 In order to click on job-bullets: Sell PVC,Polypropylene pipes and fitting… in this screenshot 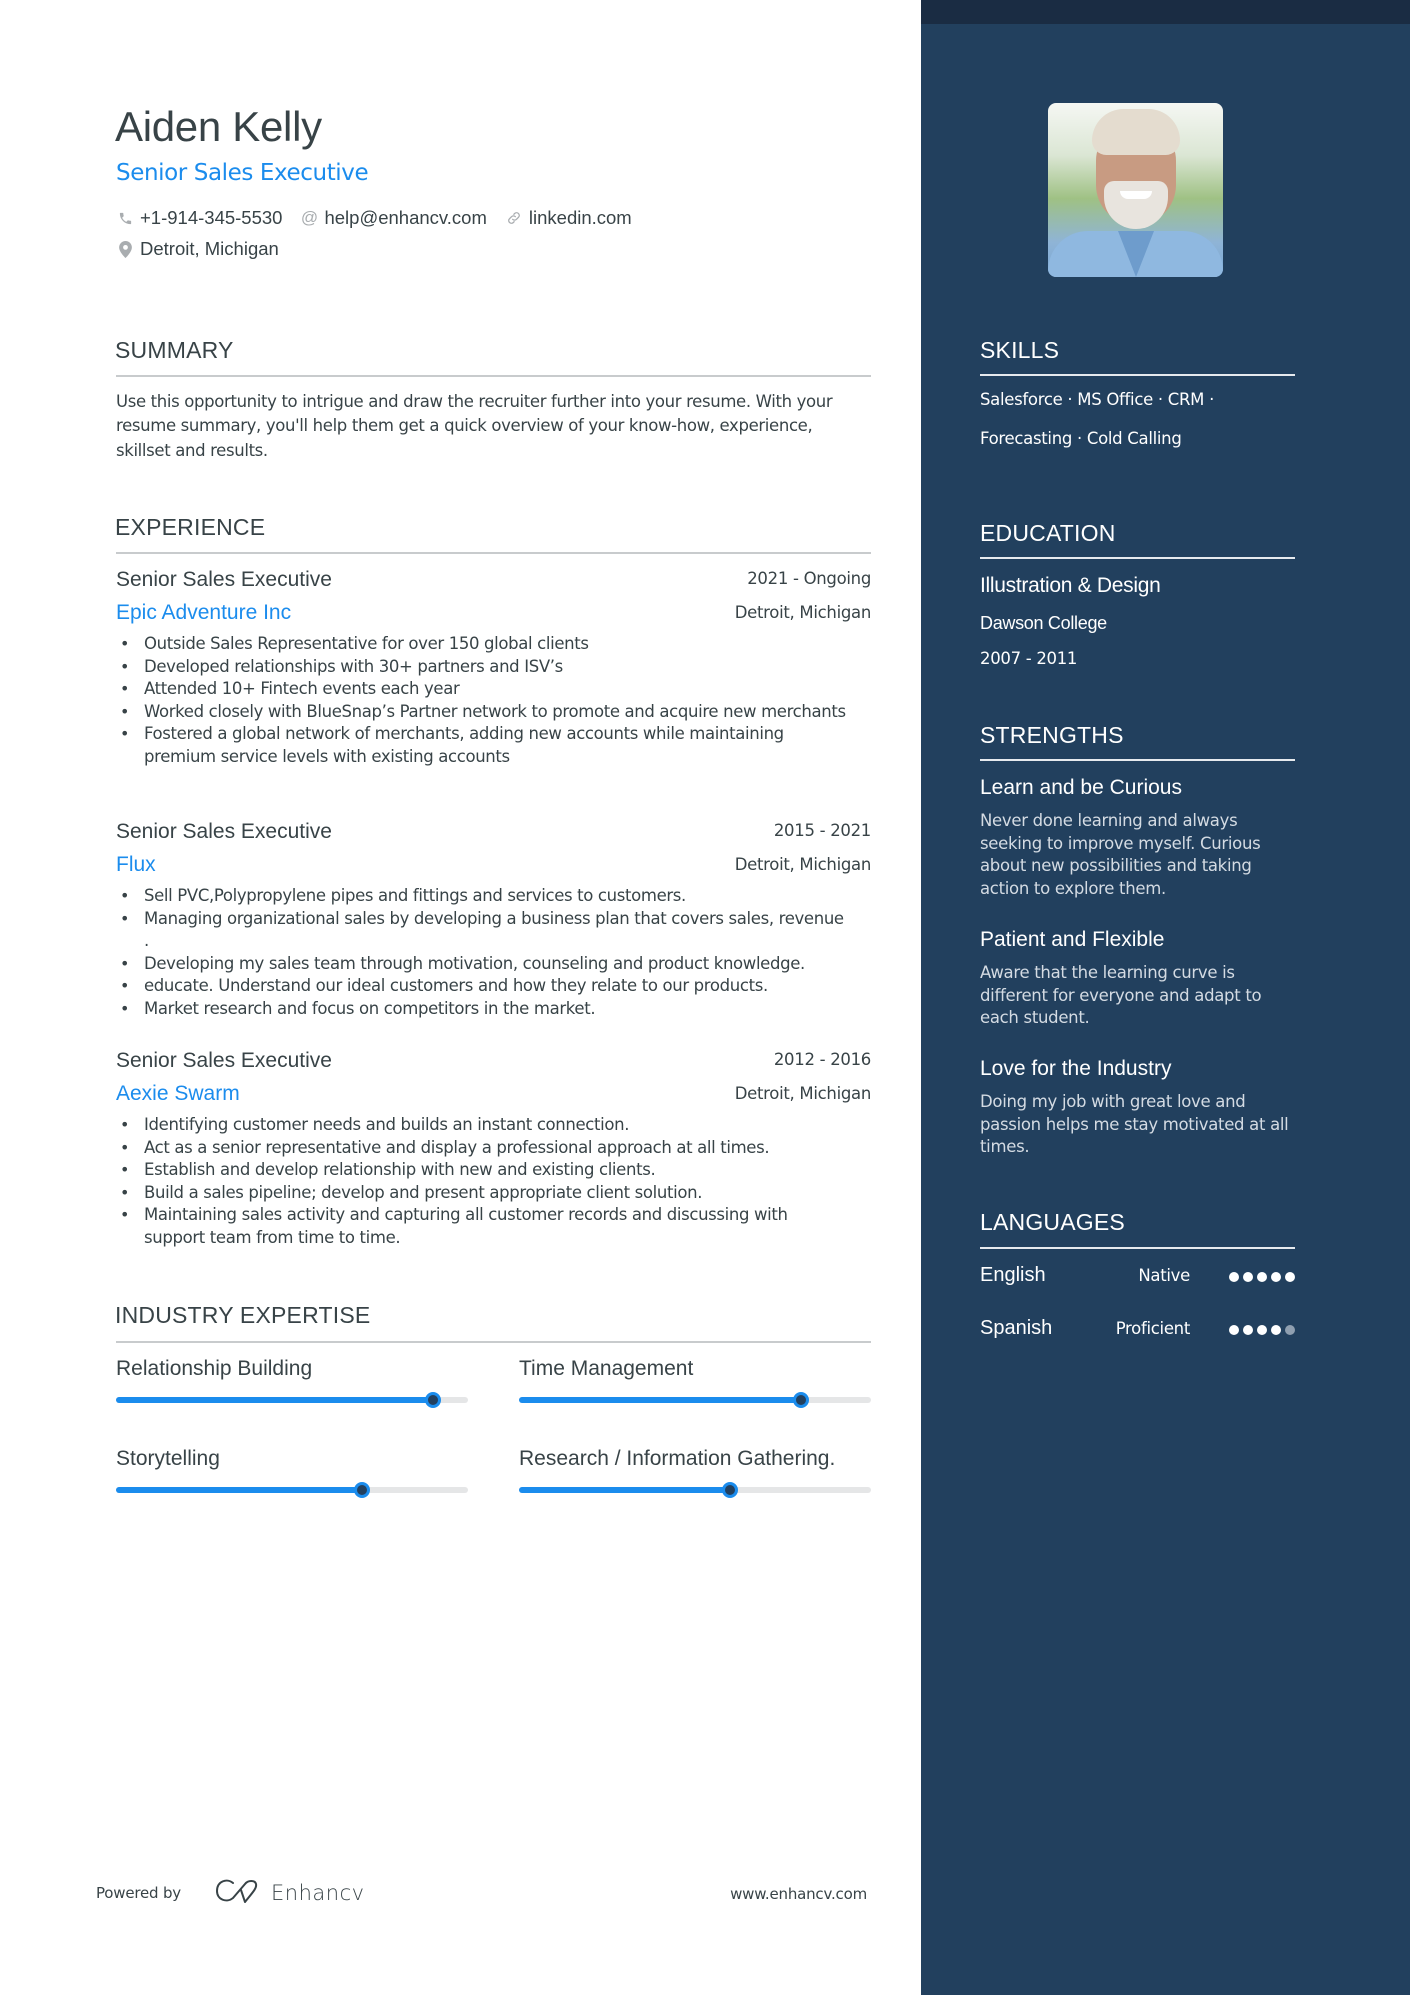, I will do `click(493, 952)`.